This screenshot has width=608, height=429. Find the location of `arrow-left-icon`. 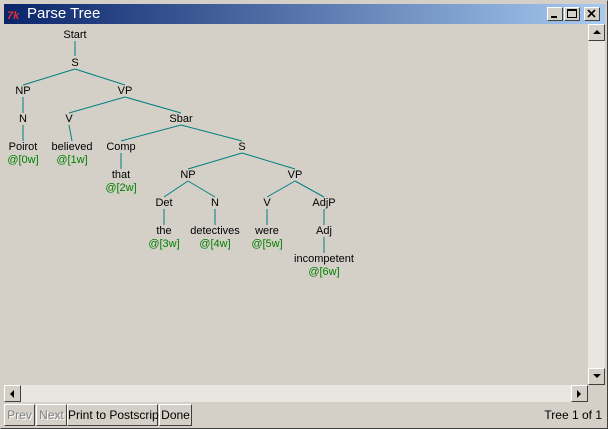

arrow-left-icon is located at coordinates (12, 394).